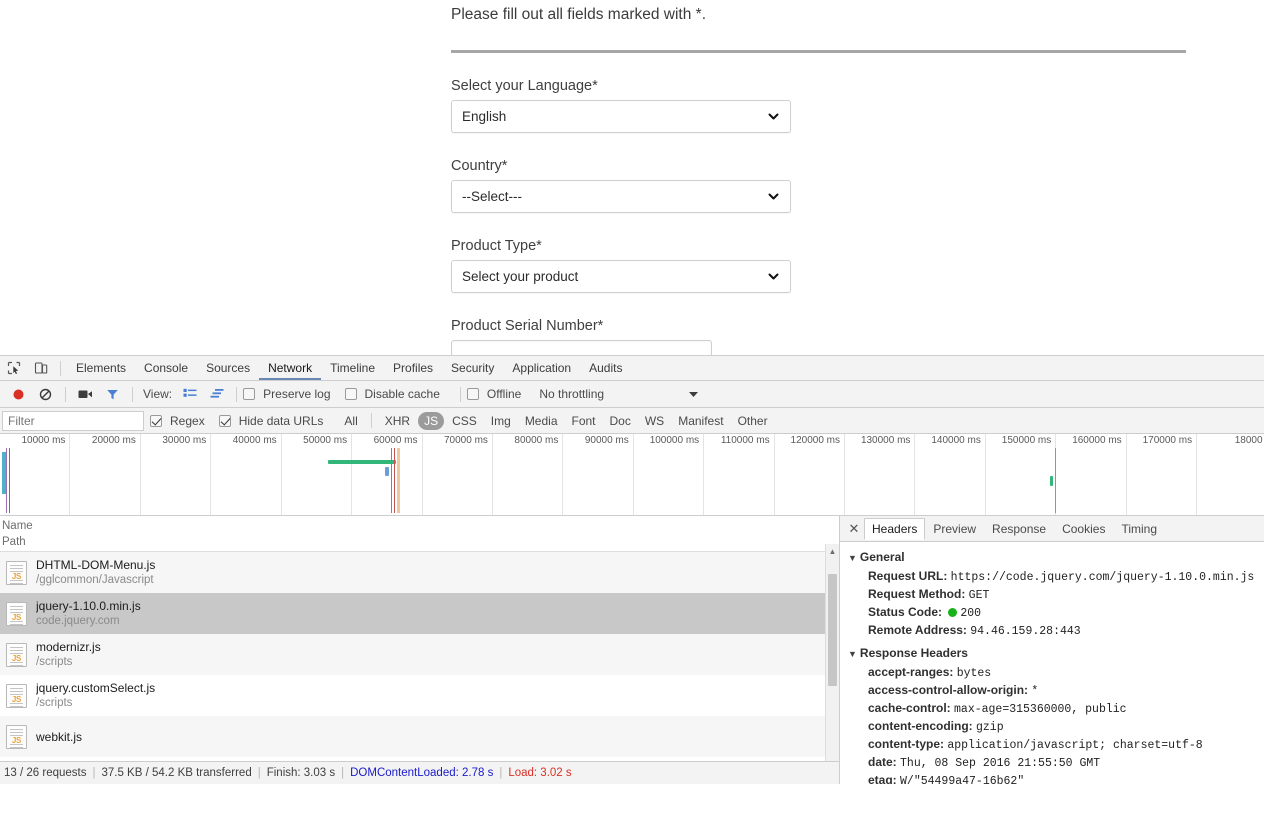 The width and height of the screenshot is (1264, 834). Describe the element at coordinates (753, 421) in the screenshot. I see `filter-type-other: Other` at that location.